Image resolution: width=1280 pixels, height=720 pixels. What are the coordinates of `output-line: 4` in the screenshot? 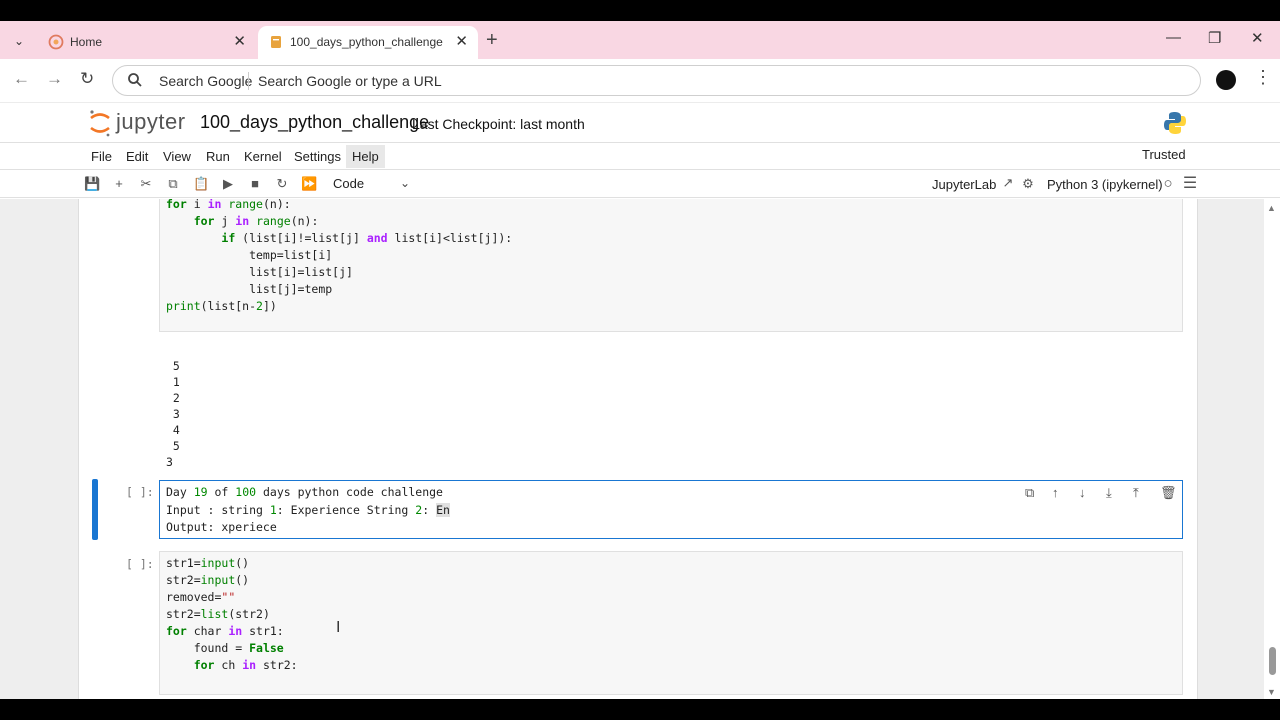 It's located at (173, 430).